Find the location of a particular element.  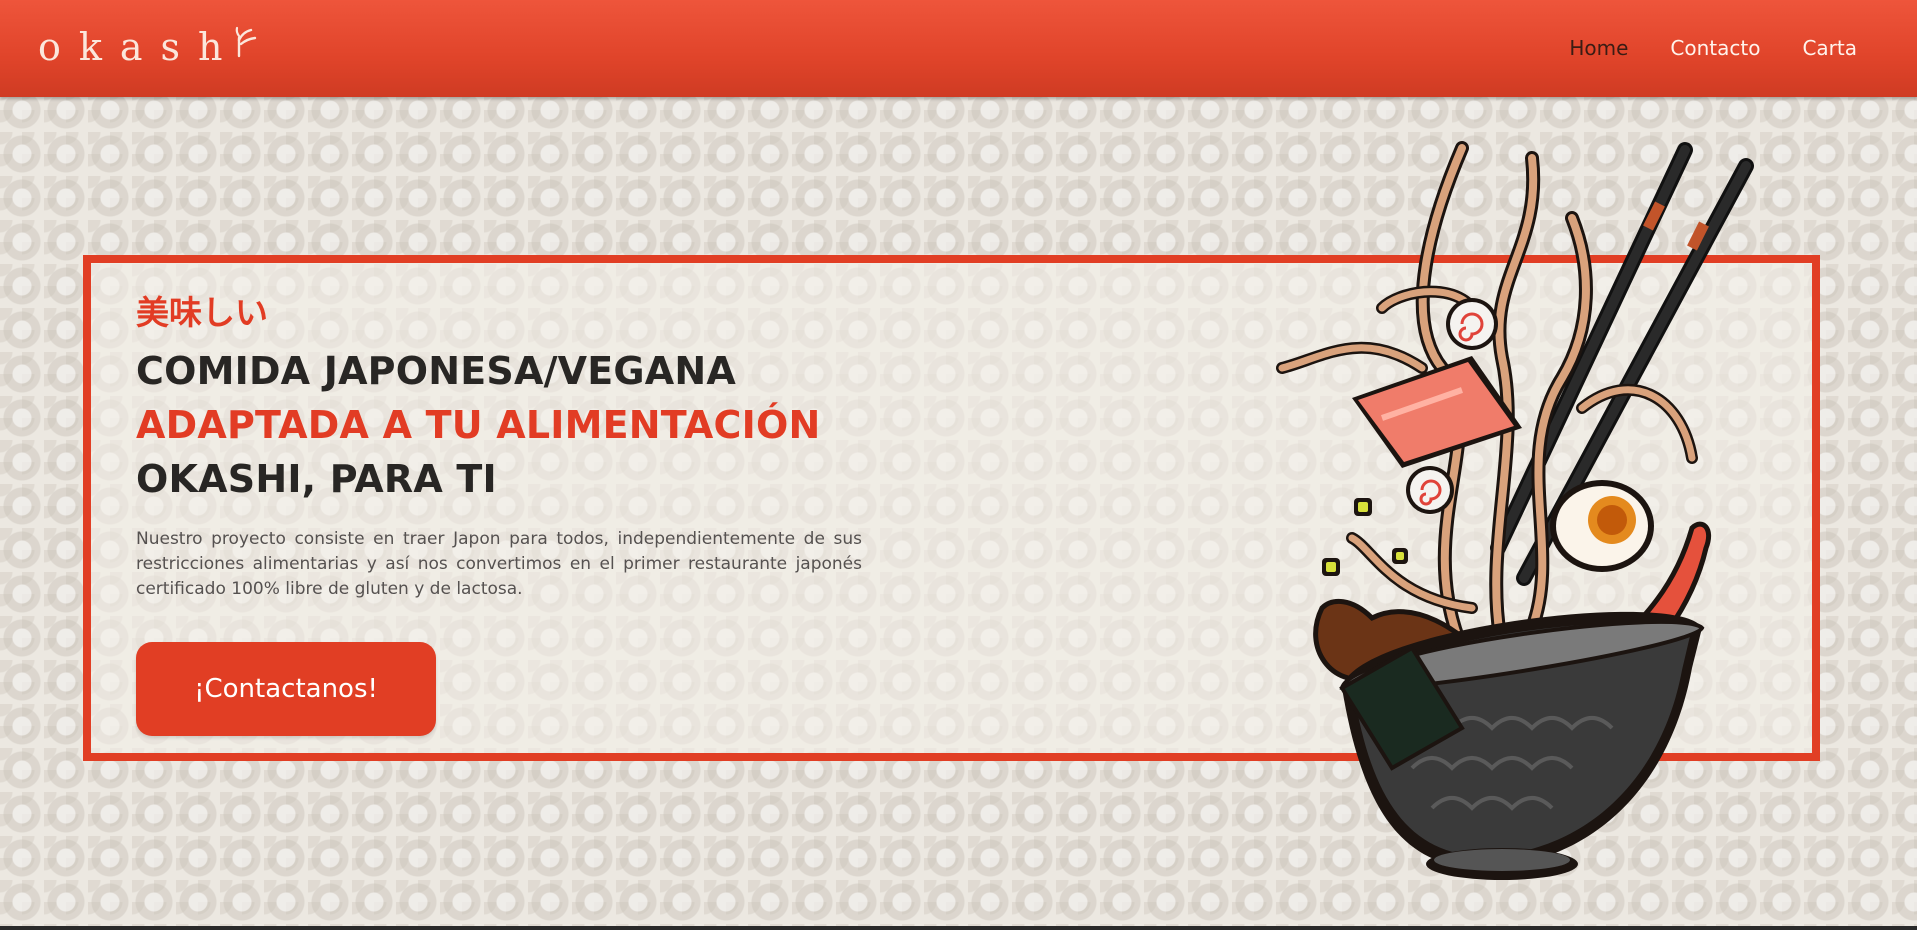

egg is located at coordinates (1602, 526).